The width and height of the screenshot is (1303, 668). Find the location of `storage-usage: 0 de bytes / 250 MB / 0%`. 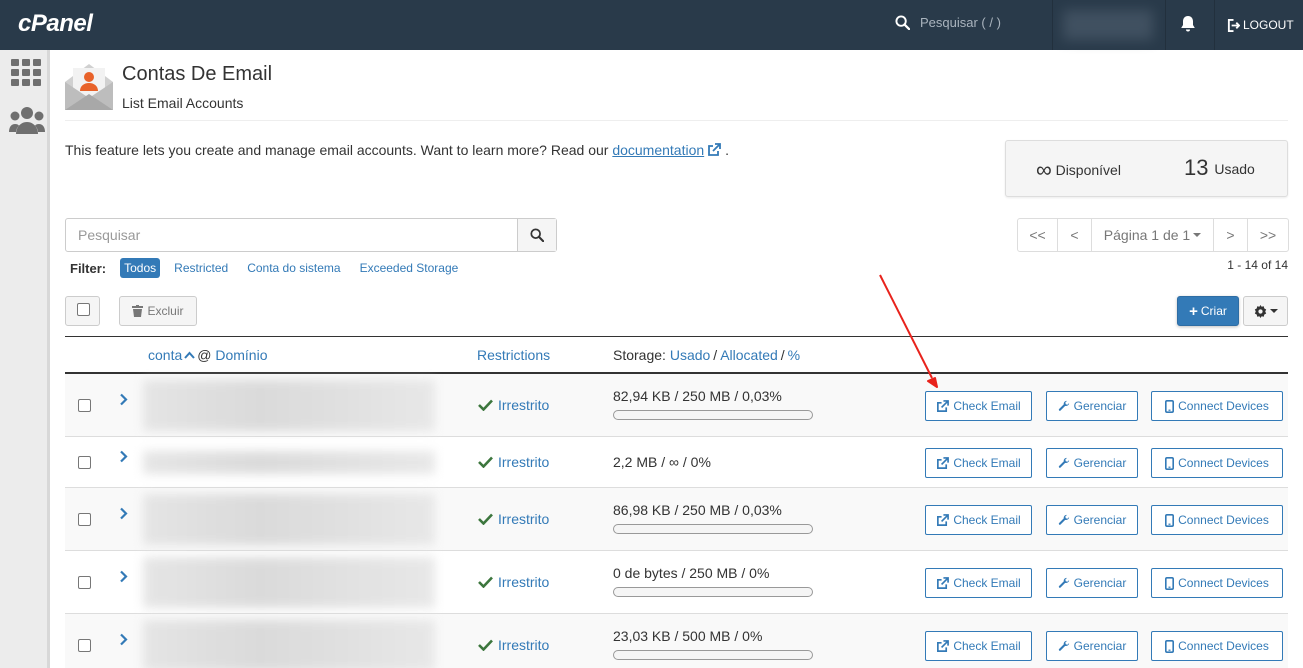

storage-usage: 0 de bytes / 250 MB / 0% is located at coordinates (691, 573).